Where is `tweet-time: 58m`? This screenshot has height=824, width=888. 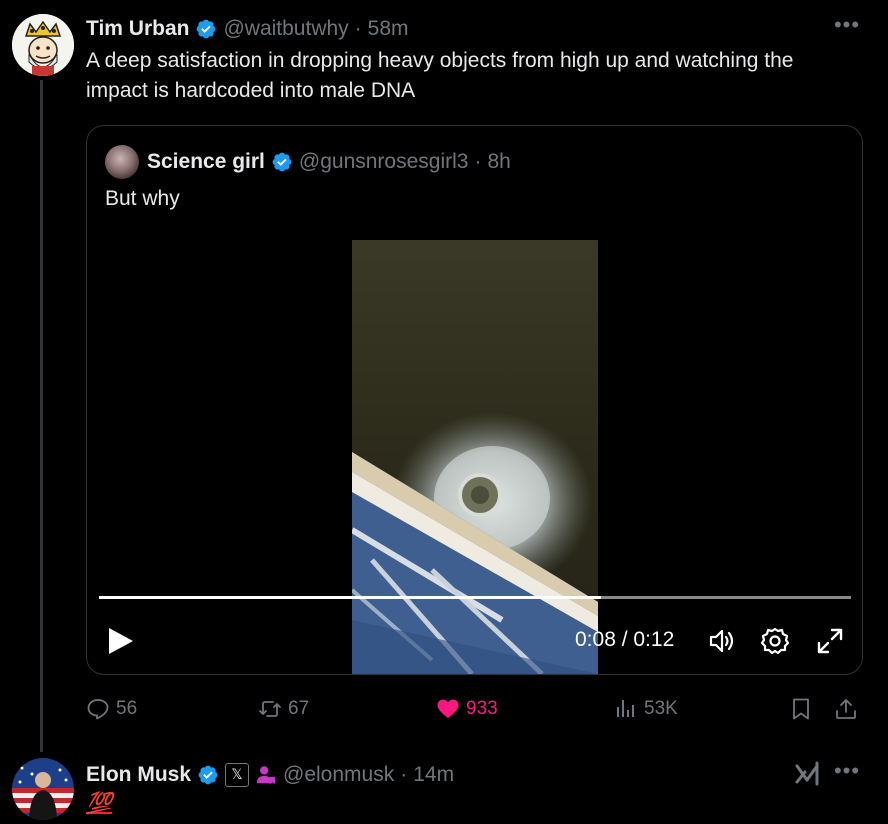 tweet-time: 58m is located at coordinates (388, 29).